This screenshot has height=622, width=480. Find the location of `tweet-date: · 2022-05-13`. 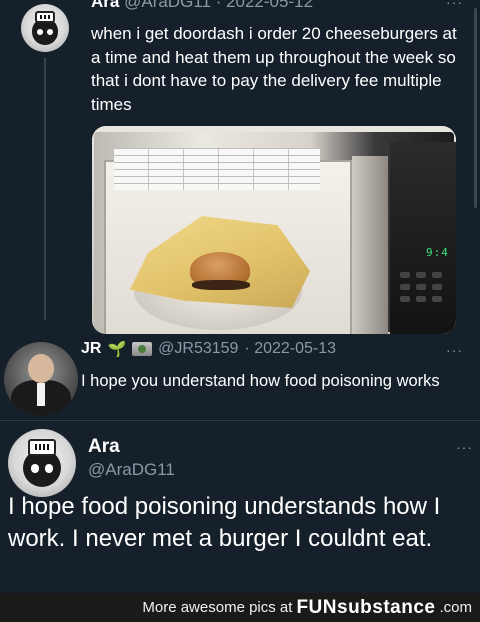

tweet-date: · 2022-05-13 is located at coordinates (290, 349).